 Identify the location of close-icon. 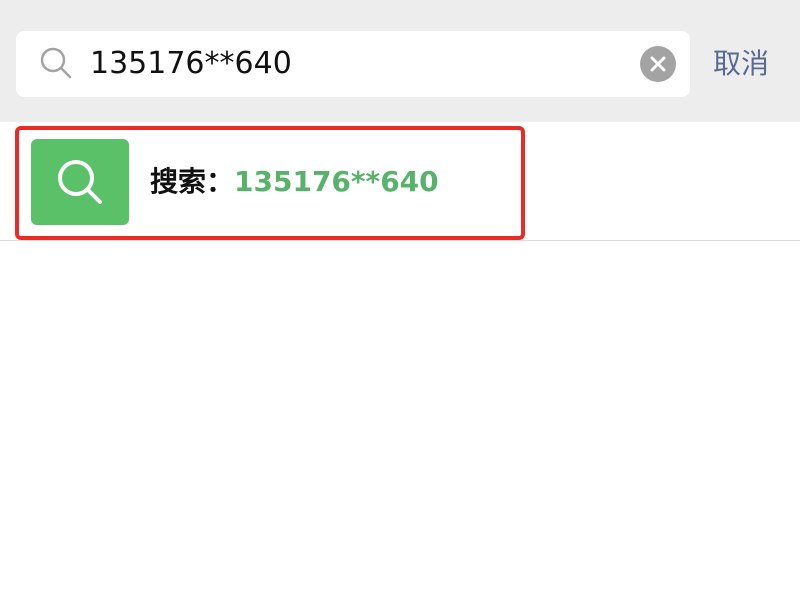
(658, 64).